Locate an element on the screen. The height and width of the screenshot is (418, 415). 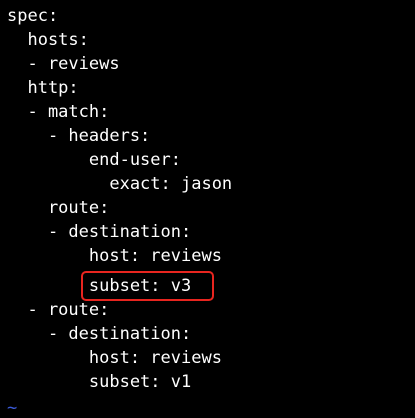
empty-line-tilde: ~ is located at coordinates (12, 408).